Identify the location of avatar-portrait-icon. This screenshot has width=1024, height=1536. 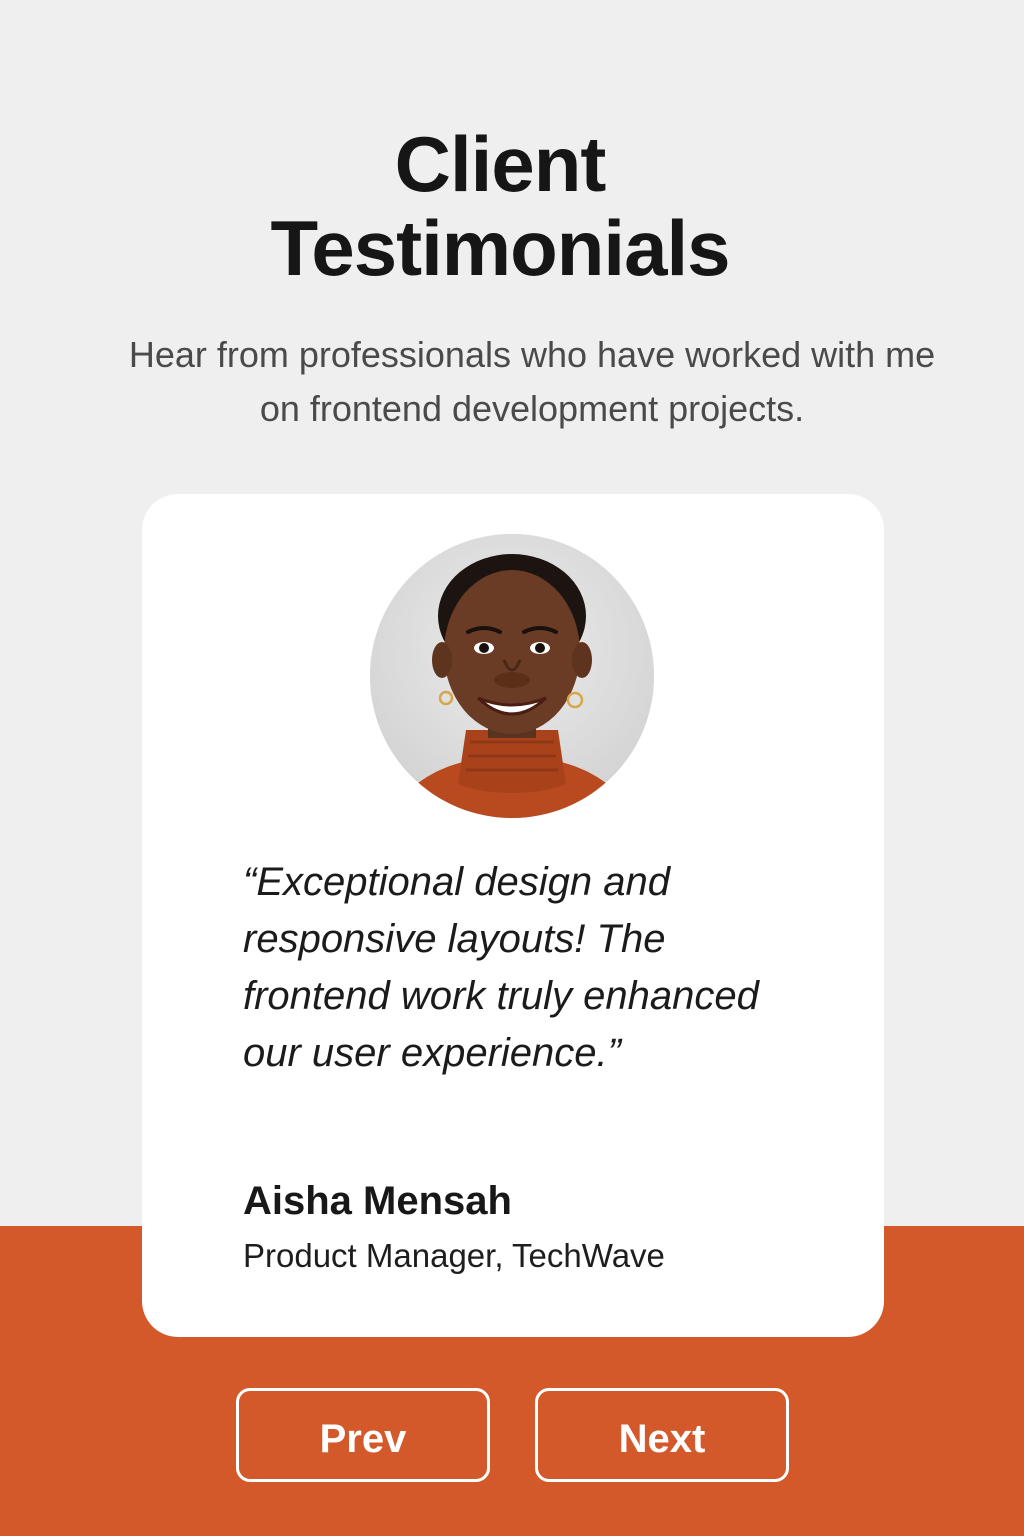
(512, 676).